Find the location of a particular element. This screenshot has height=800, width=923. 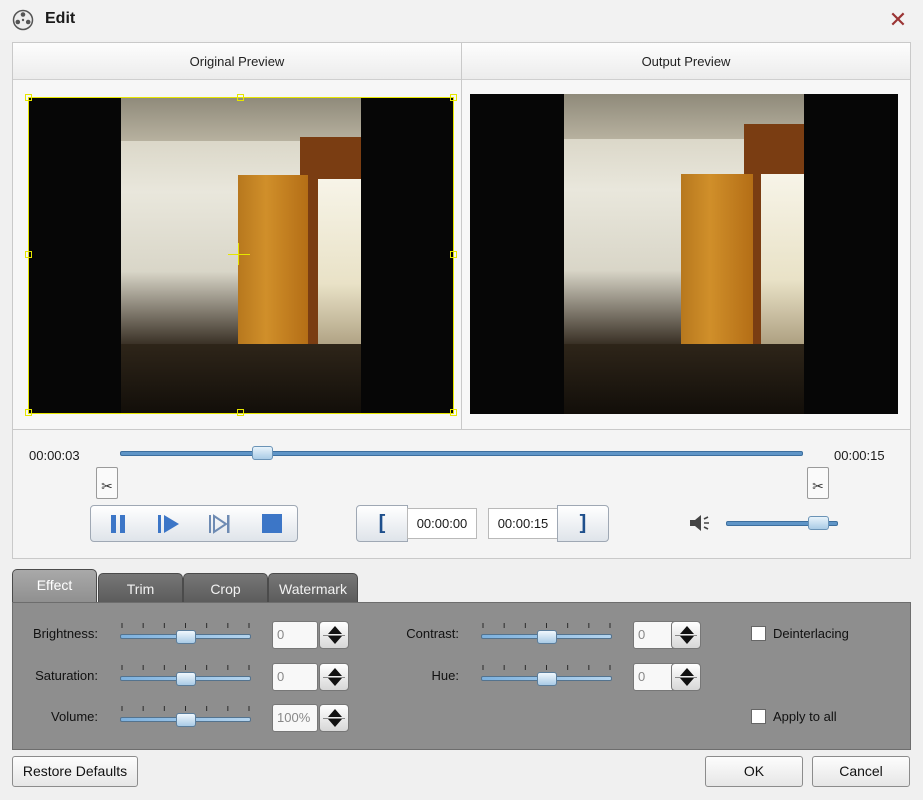

current-time-label: 00:00:03 is located at coordinates (54, 455).